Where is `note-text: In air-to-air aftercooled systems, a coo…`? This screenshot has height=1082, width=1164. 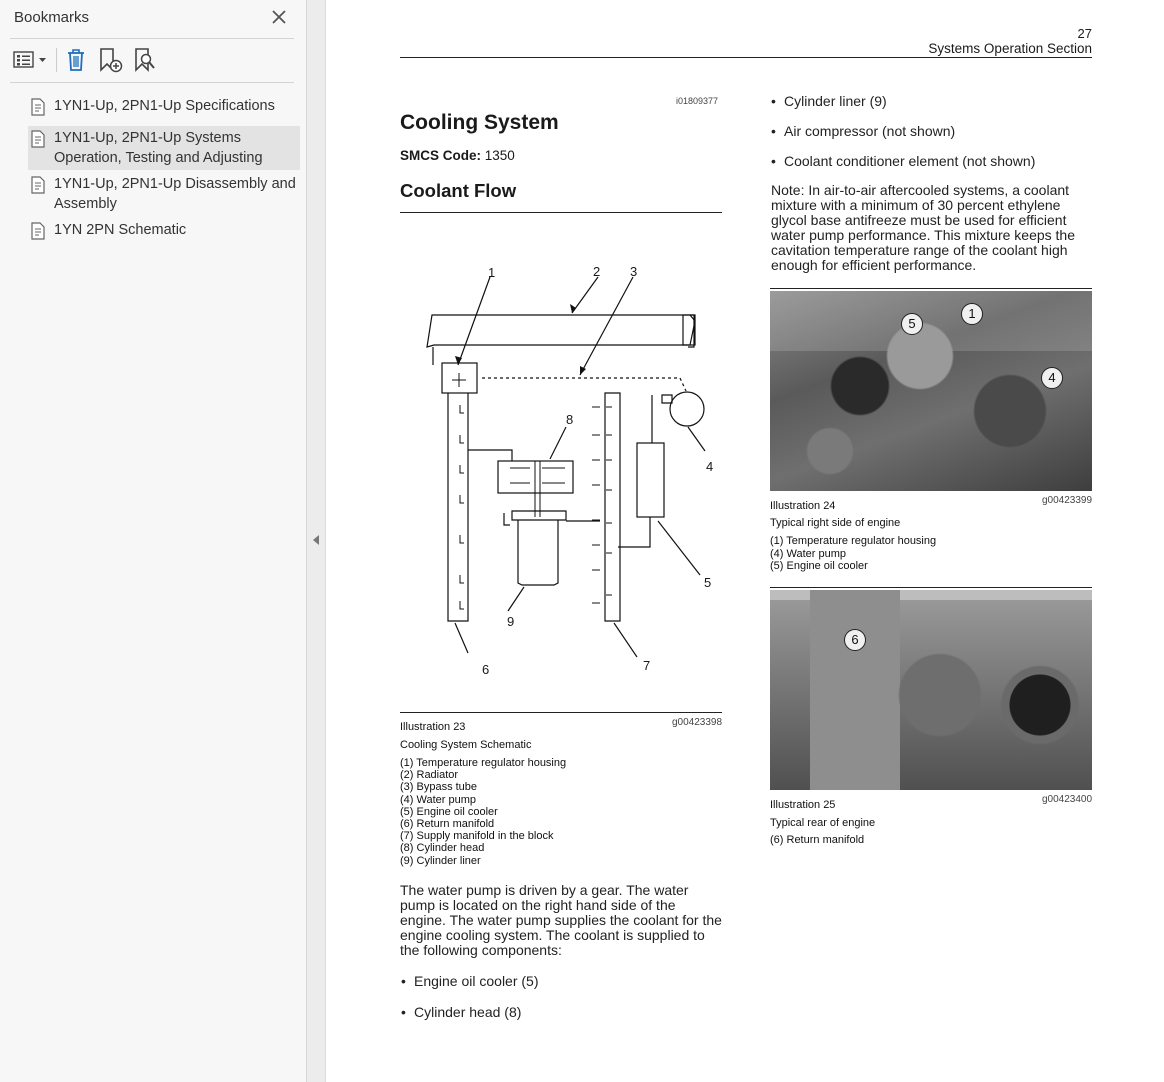 note-text: In air-to-air aftercooled systems, a coo… is located at coordinates (923, 227).